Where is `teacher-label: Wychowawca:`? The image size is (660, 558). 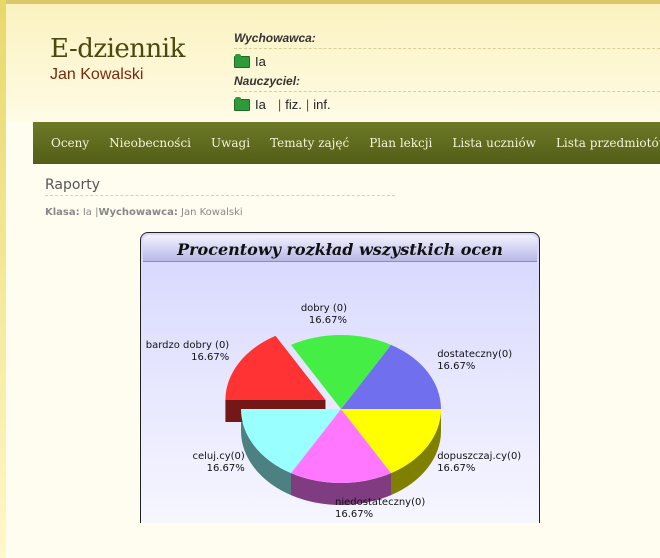 teacher-label: Wychowawca: is located at coordinates (138, 212).